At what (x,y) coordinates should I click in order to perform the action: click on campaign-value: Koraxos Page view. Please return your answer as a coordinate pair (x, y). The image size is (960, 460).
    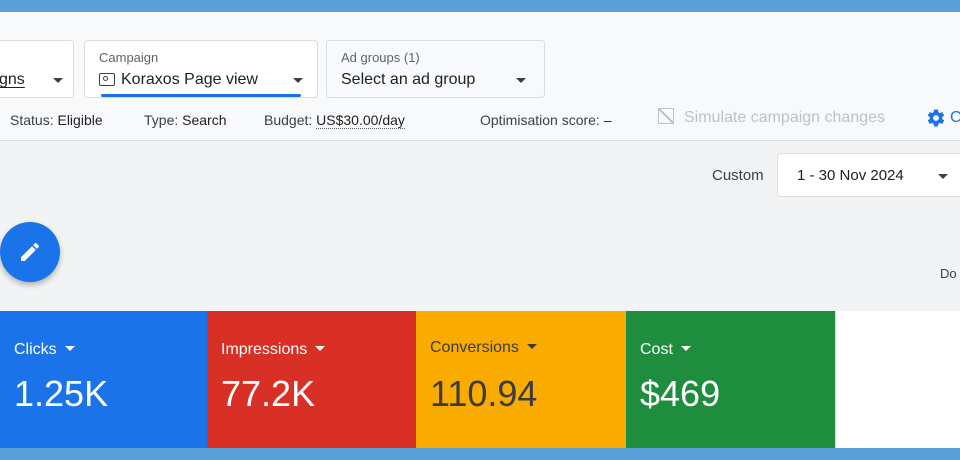
    Looking at the image, I should click on (189, 79).